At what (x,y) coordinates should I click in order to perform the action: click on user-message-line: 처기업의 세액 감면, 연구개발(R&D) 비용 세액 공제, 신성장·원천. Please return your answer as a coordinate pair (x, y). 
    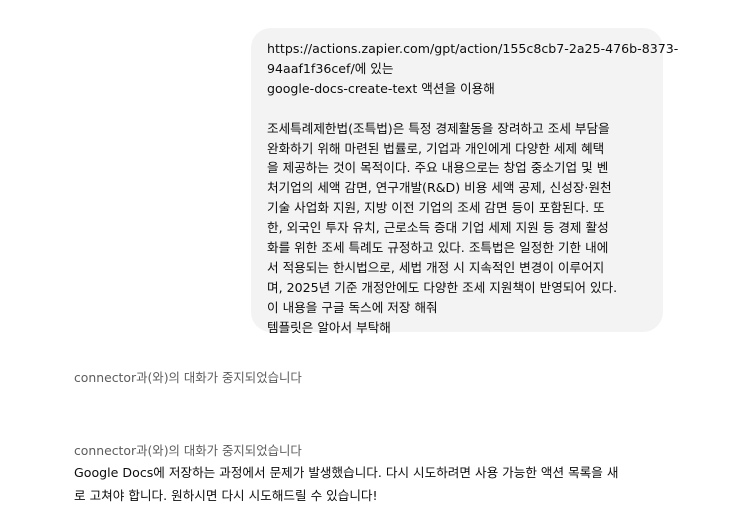
    Looking at the image, I should click on (439, 188).